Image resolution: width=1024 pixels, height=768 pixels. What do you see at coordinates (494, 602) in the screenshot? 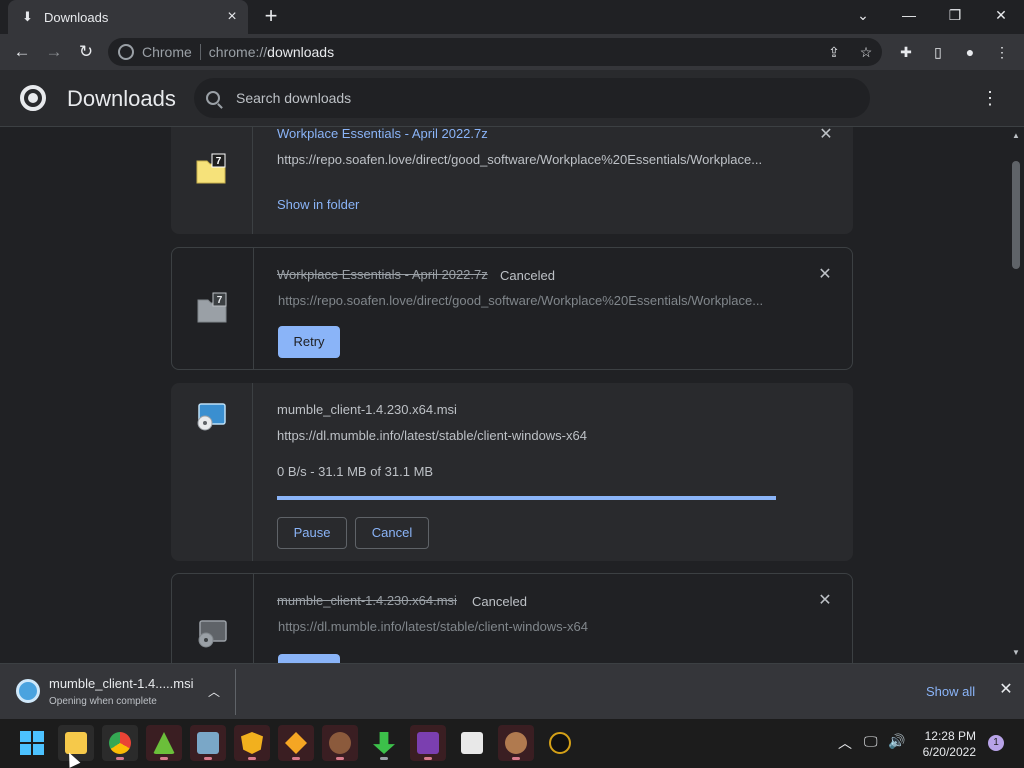
I see `status-wrap: Canceled` at bounding box center [494, 602].